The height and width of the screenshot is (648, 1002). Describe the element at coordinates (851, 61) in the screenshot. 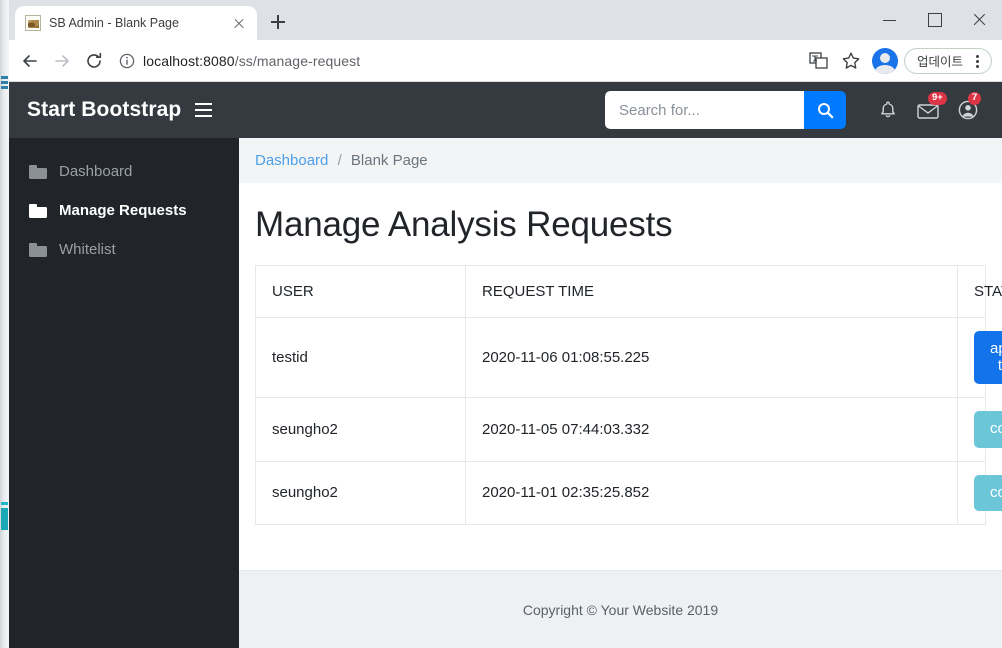

I see `bookmark-star-icon` at that location.